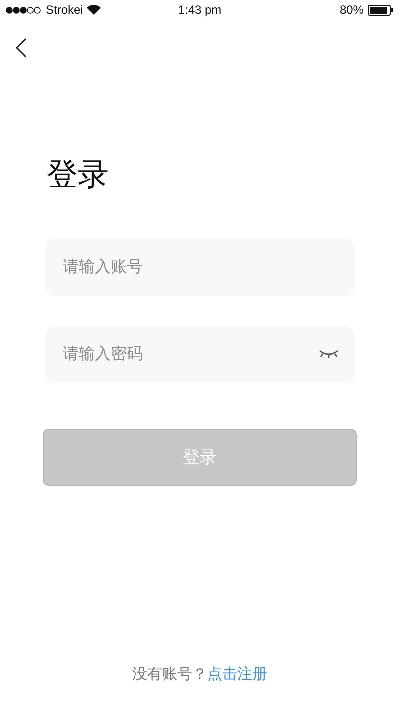 Image resolution: width=400 pixels, height=711 pixels. I want to click on signup-link: 点击注册, so click(238, 674).